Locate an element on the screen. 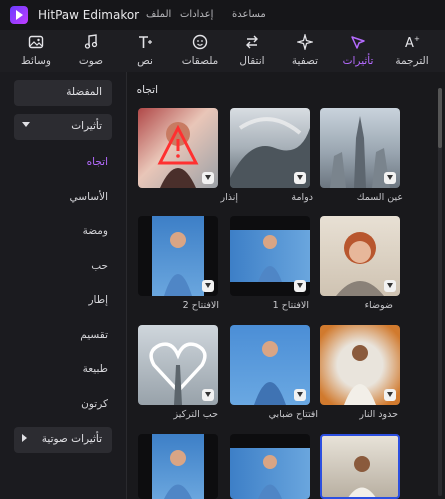 This screenshot has width=445, height=499. effect-thumb-fire-border is located at coordinates (360, 365).